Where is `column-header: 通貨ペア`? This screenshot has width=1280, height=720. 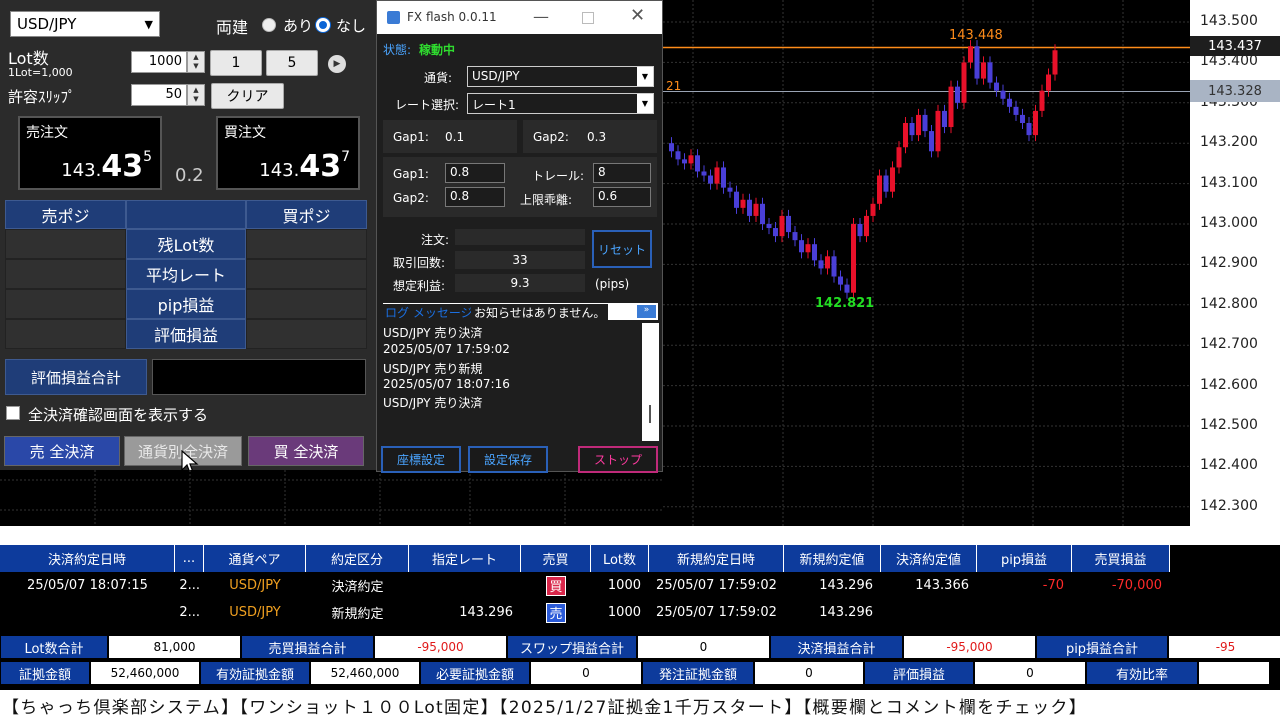 column-header: 通貨ペア is located at coordinates (255, 558).